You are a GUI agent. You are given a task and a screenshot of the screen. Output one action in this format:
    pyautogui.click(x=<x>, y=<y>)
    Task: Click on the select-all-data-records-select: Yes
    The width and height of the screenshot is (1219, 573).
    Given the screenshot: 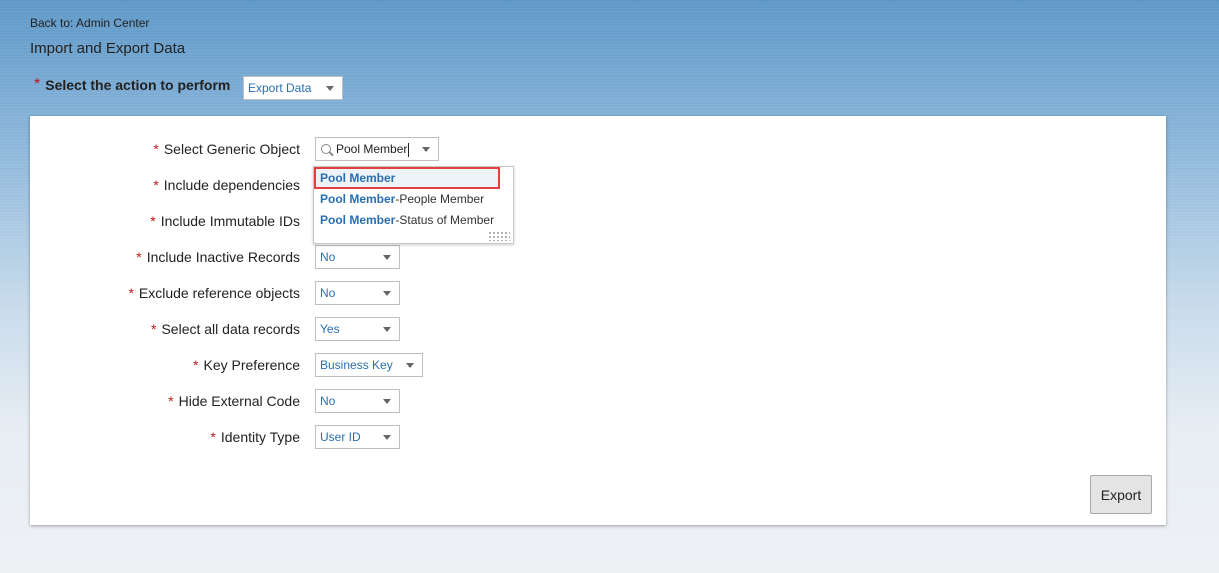 What is the action you would take?
    pyautogui.click(x=357, y=329)
    